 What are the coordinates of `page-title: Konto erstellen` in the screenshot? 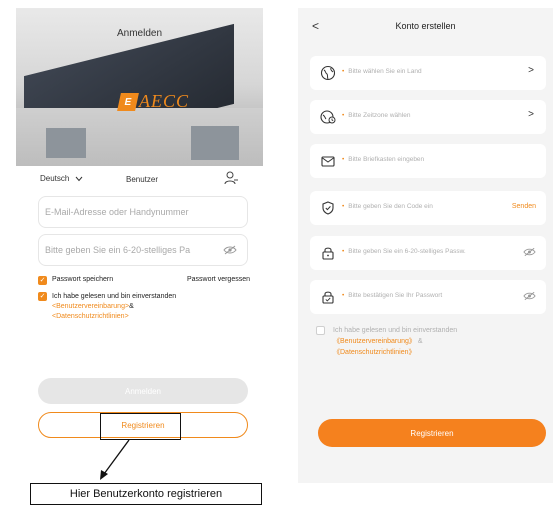 It's located at (425, 26).